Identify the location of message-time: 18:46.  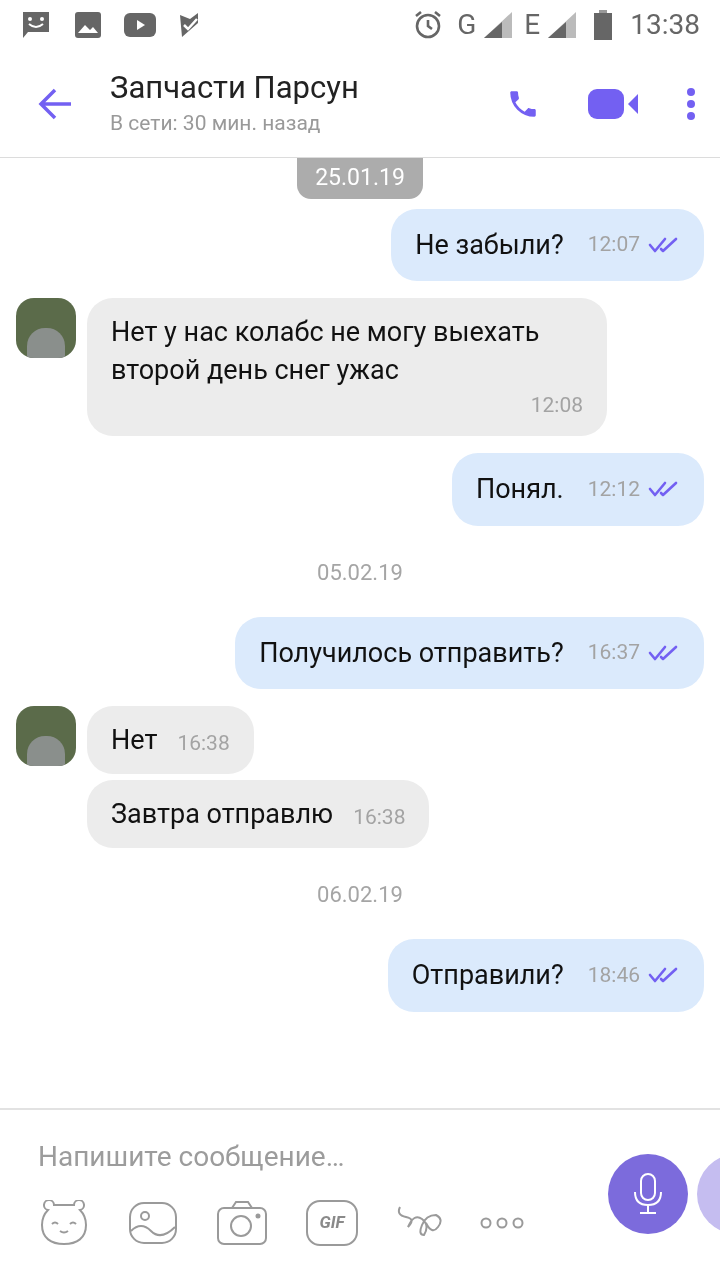
(613, 975).